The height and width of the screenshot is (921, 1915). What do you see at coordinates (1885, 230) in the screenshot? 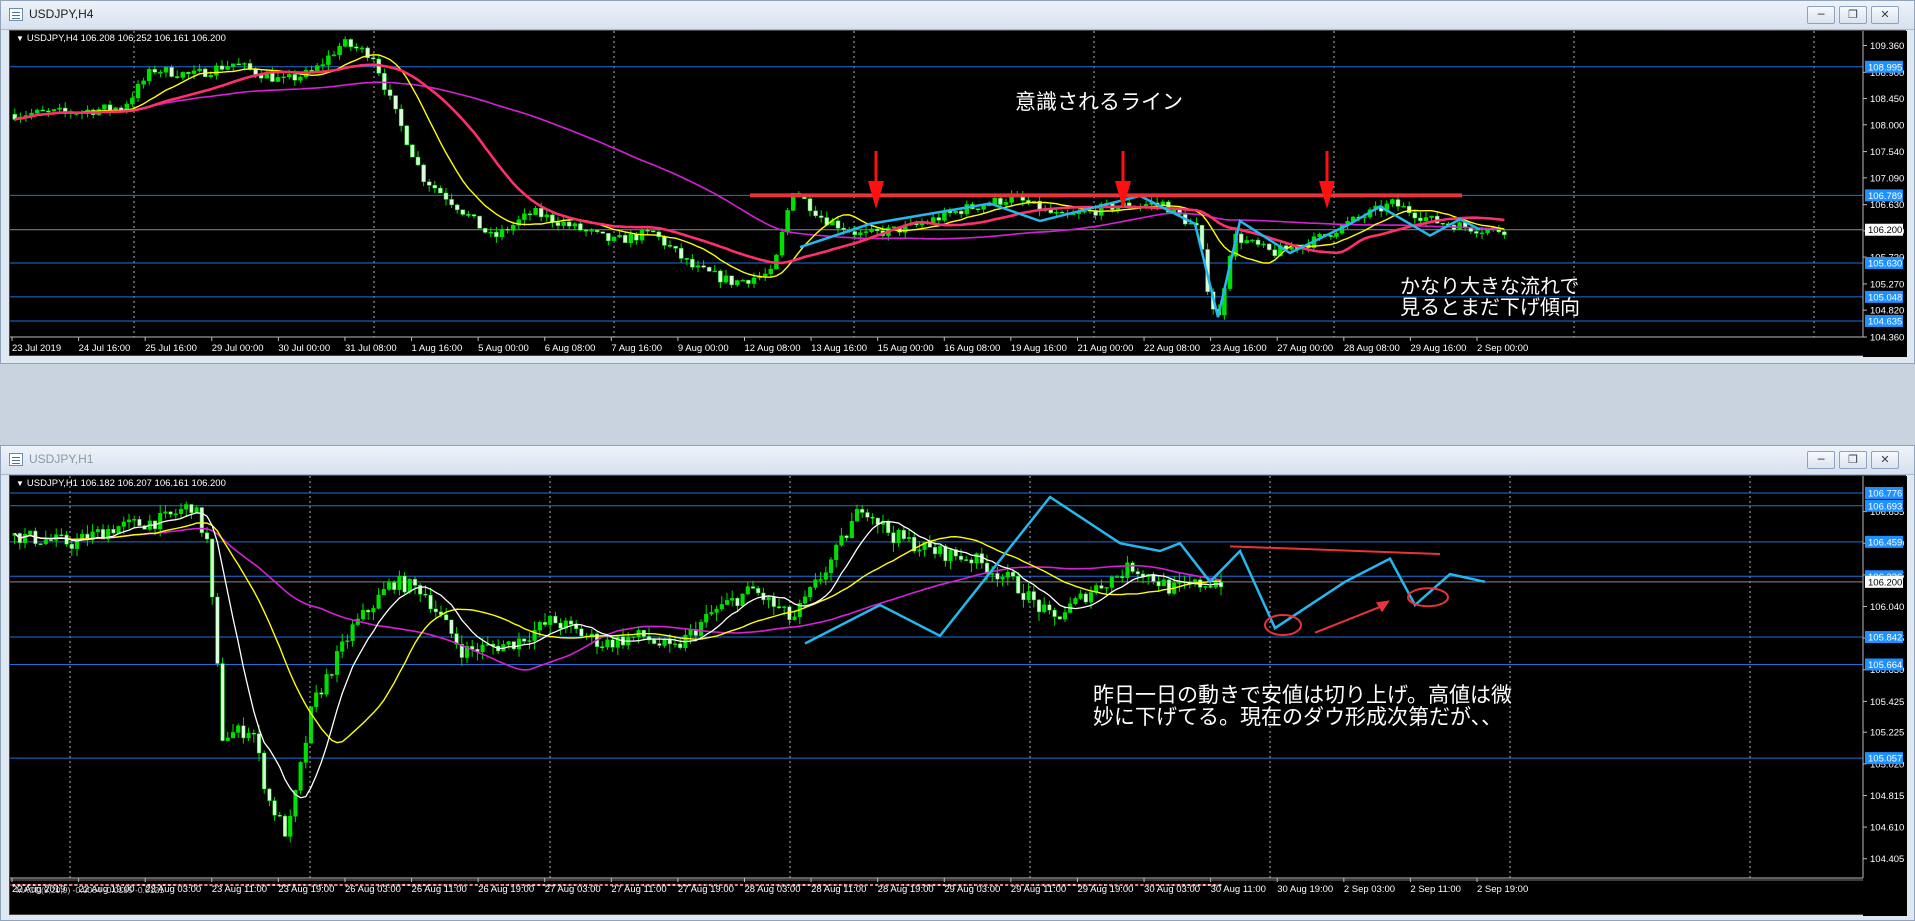
I see `price-badge-label: 106.200` at bounding box center [1885, 230].